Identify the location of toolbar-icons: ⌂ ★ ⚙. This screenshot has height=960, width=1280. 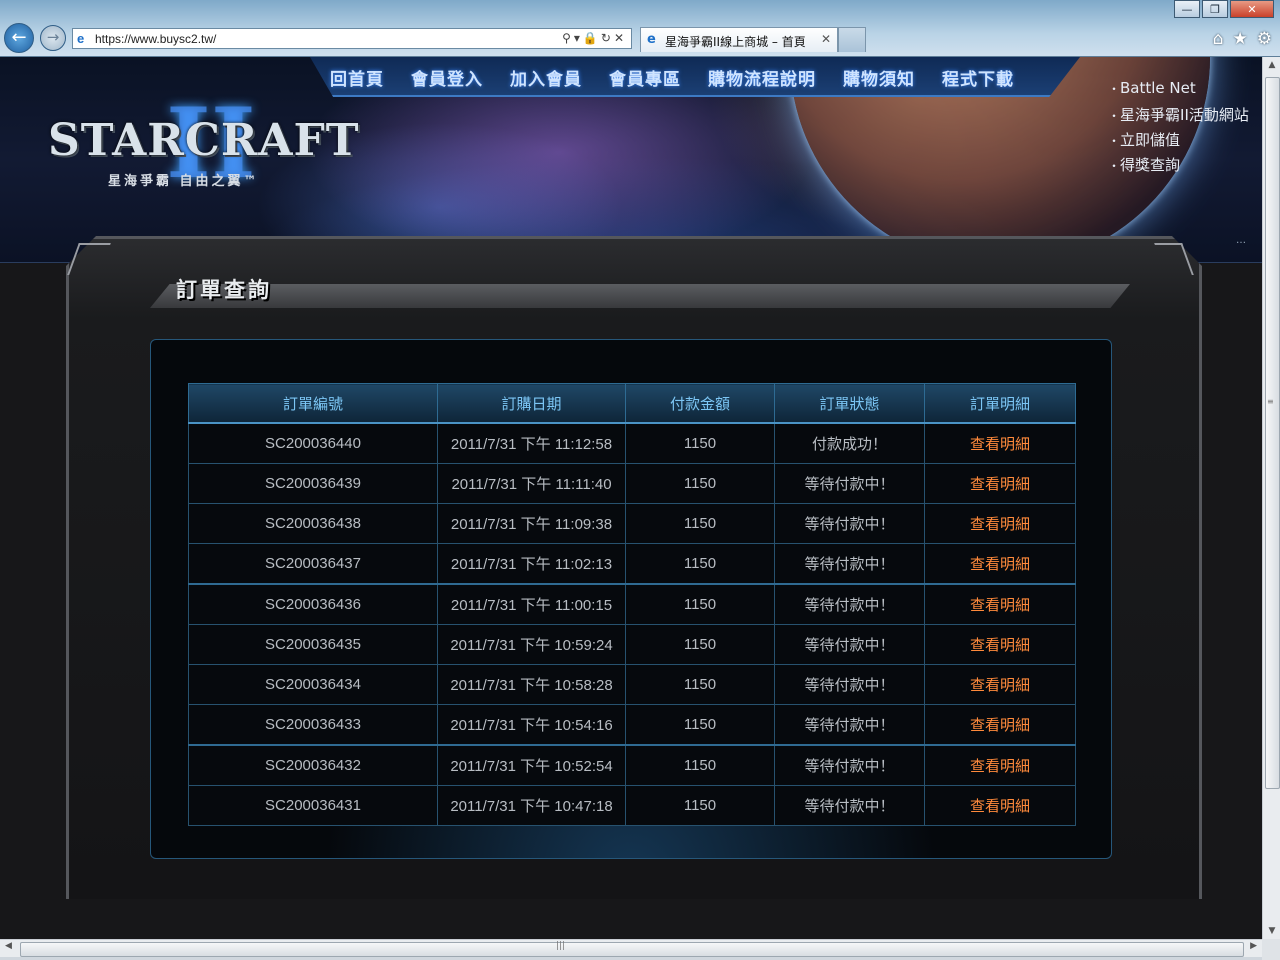
(1242, 39).